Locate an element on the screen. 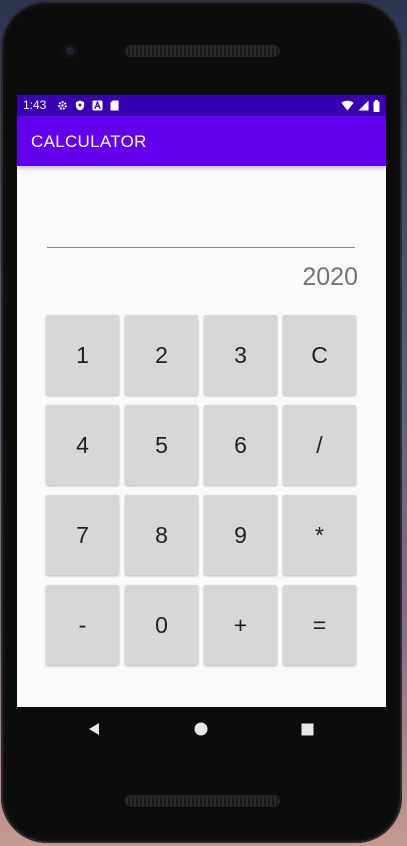 This screenshot has height=846, width=407. key-6-button: 6 is located at coordinates (240, 445).